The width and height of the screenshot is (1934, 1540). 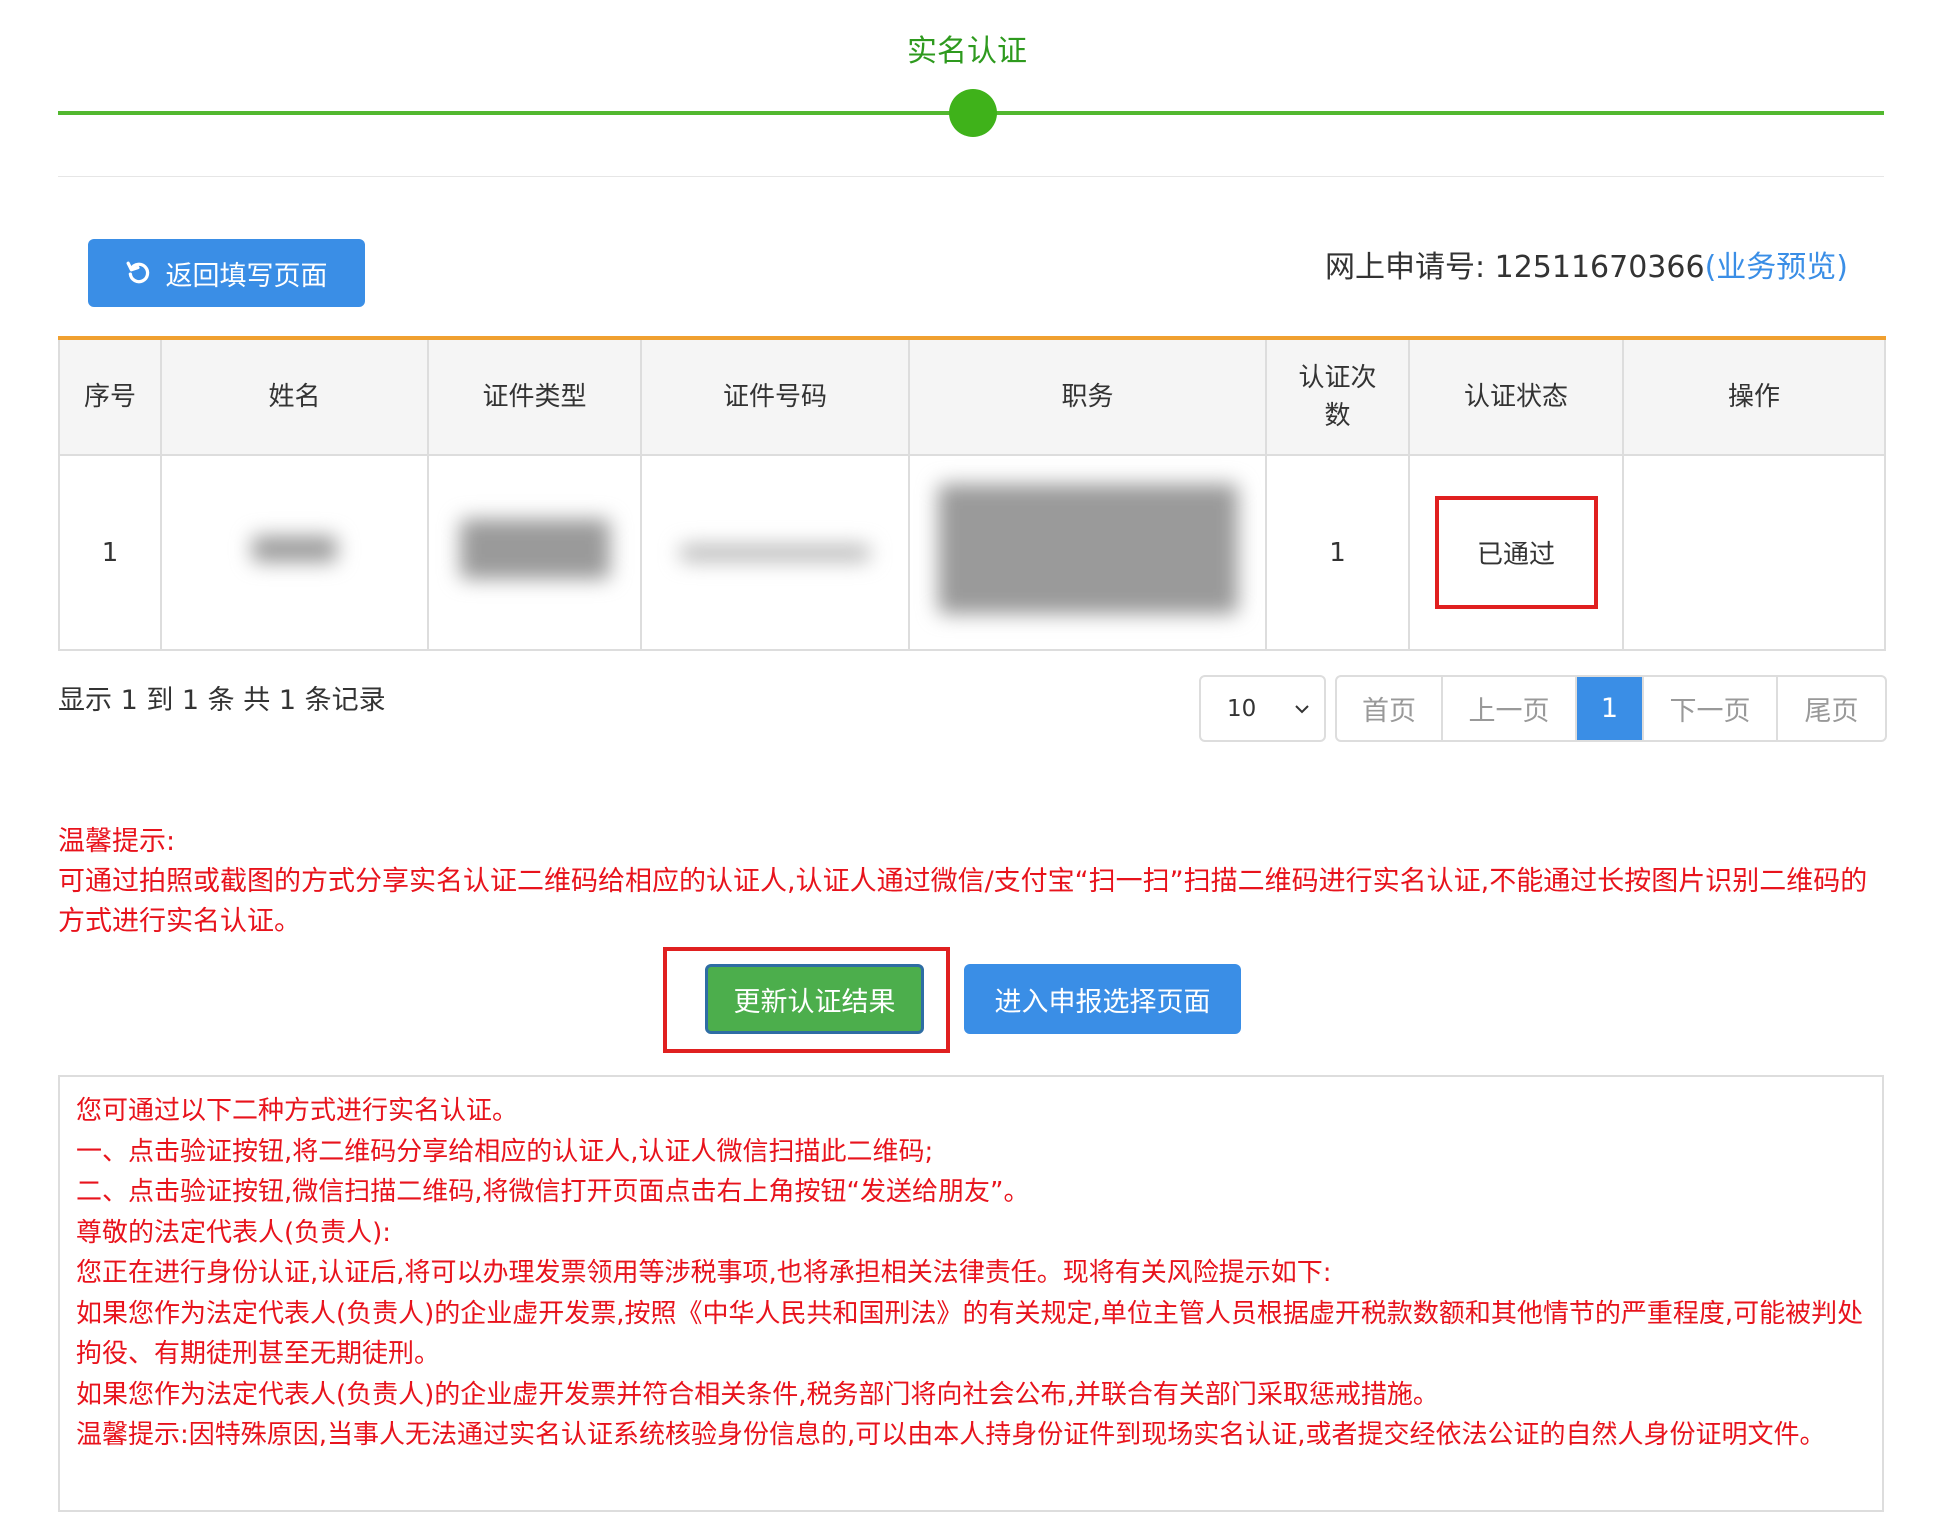 I want to click on cell-auth-count: 1, so click(x=1337, y=552).